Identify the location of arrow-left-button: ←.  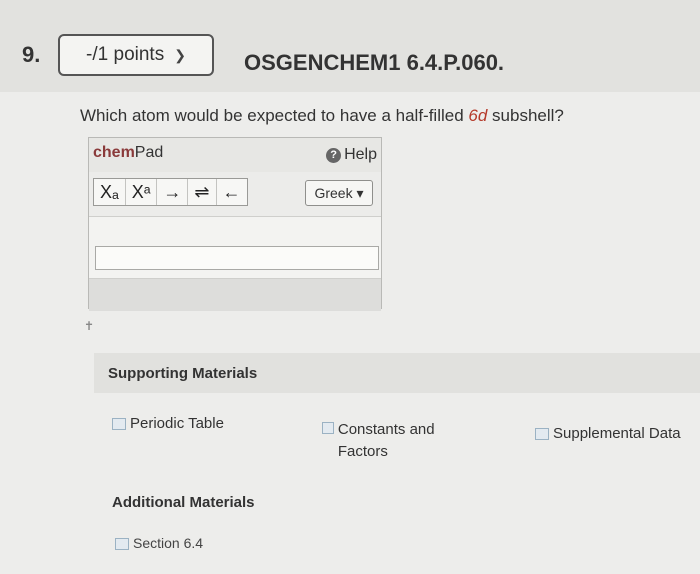
(232, 192).